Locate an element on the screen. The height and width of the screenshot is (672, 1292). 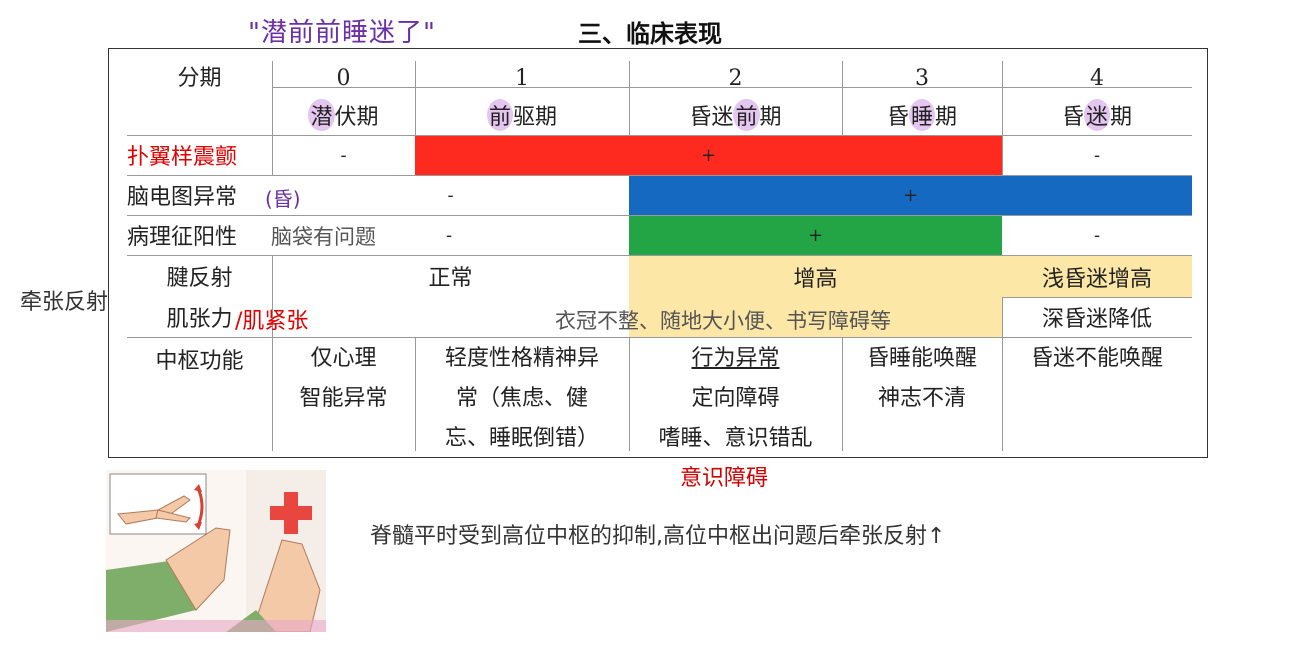
cns-text-line: 定向障碍 is located at coordinates (735, 398).